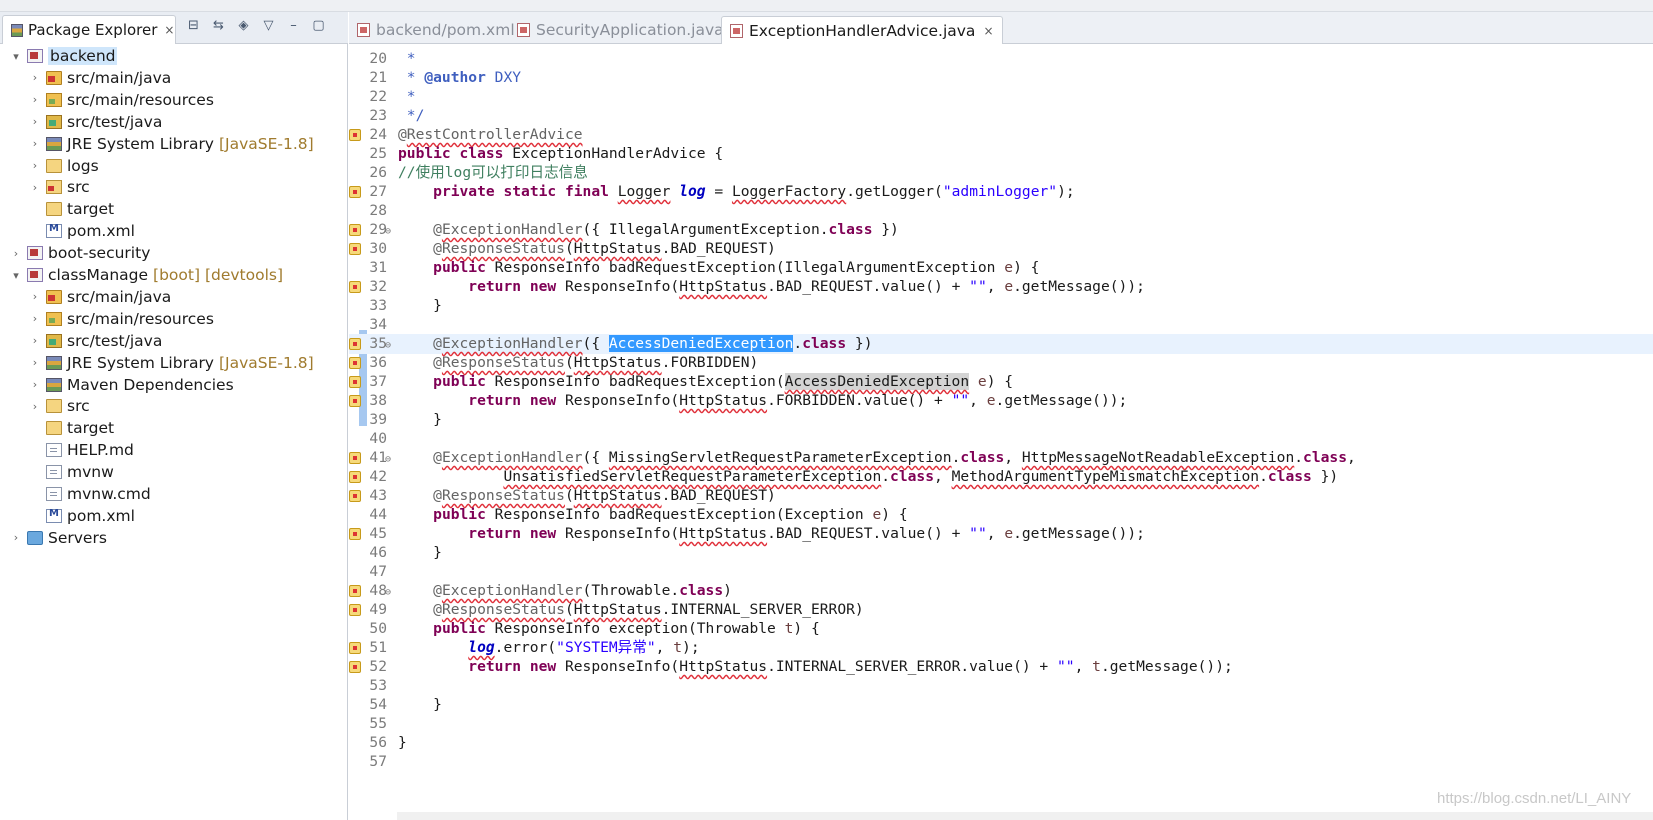 The width and height of the screenshot is (1653, 820). What do you see at coordinates (1001, 743) in the screenshot?
I see `code-line: 56}` at bounding box center [1001, 743].